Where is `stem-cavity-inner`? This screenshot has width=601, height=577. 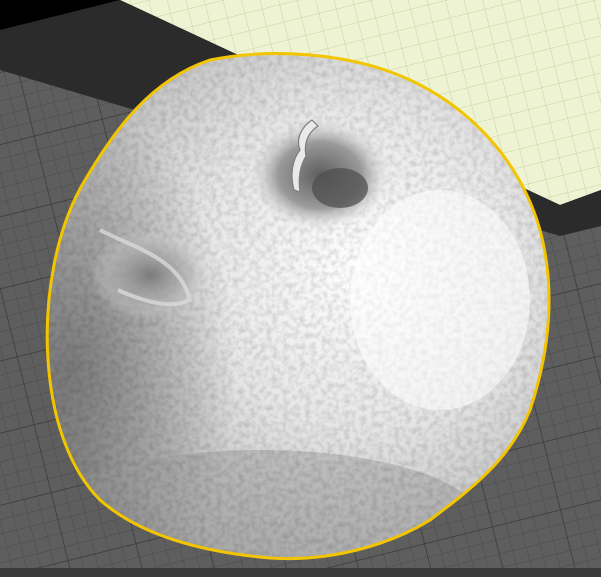 stem-cavity-inner is located at coordinates (340, 188).